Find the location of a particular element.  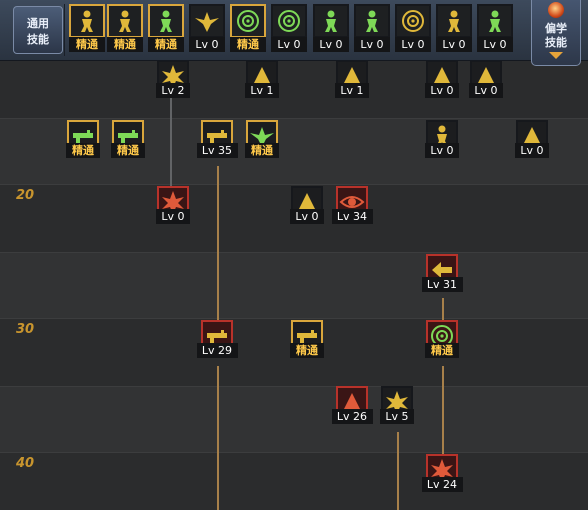

common-skills-tab: 通用 技能 is located at coordinates (38, 30).